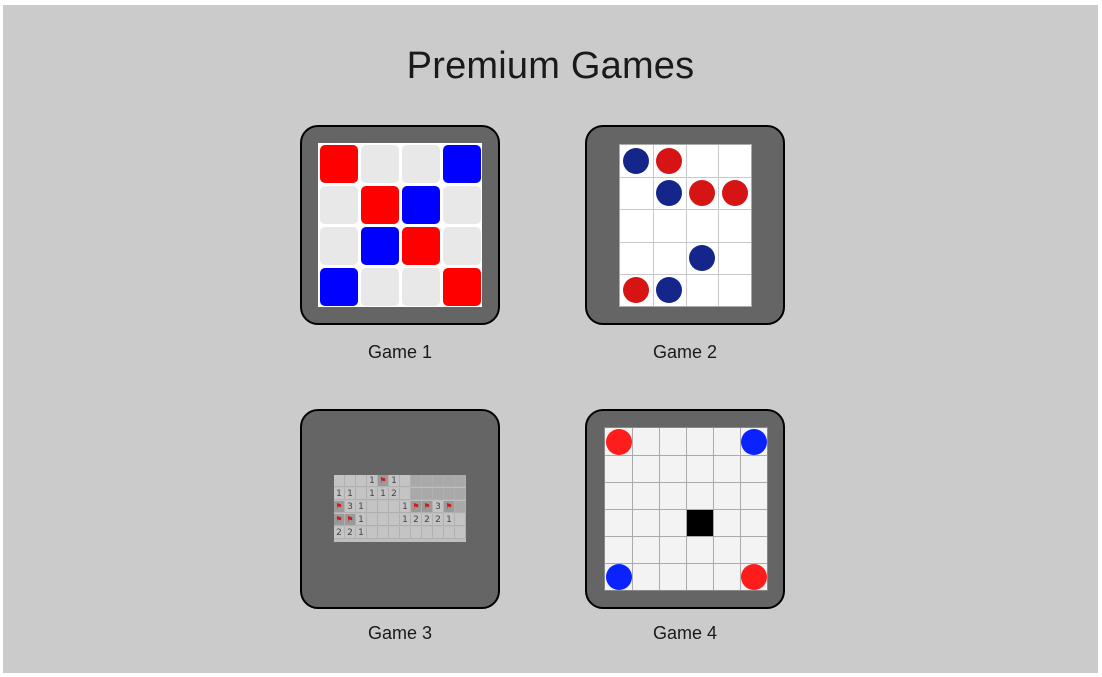 The image size is (1102, 677). I want to click on game-1-thumbnail, so click(400, 225).